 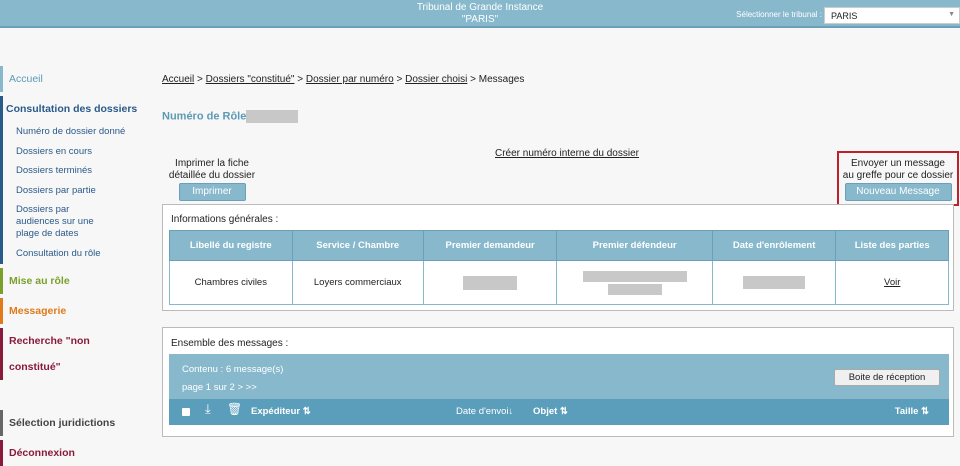 I want to click on redacted-role-number, so click(x=272, y=116).